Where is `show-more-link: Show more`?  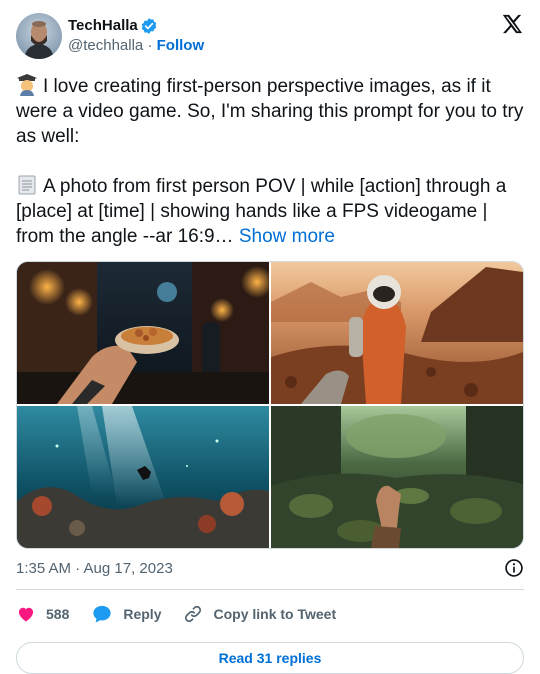
show-more-link: Show more is located at coordinates (287, 236).